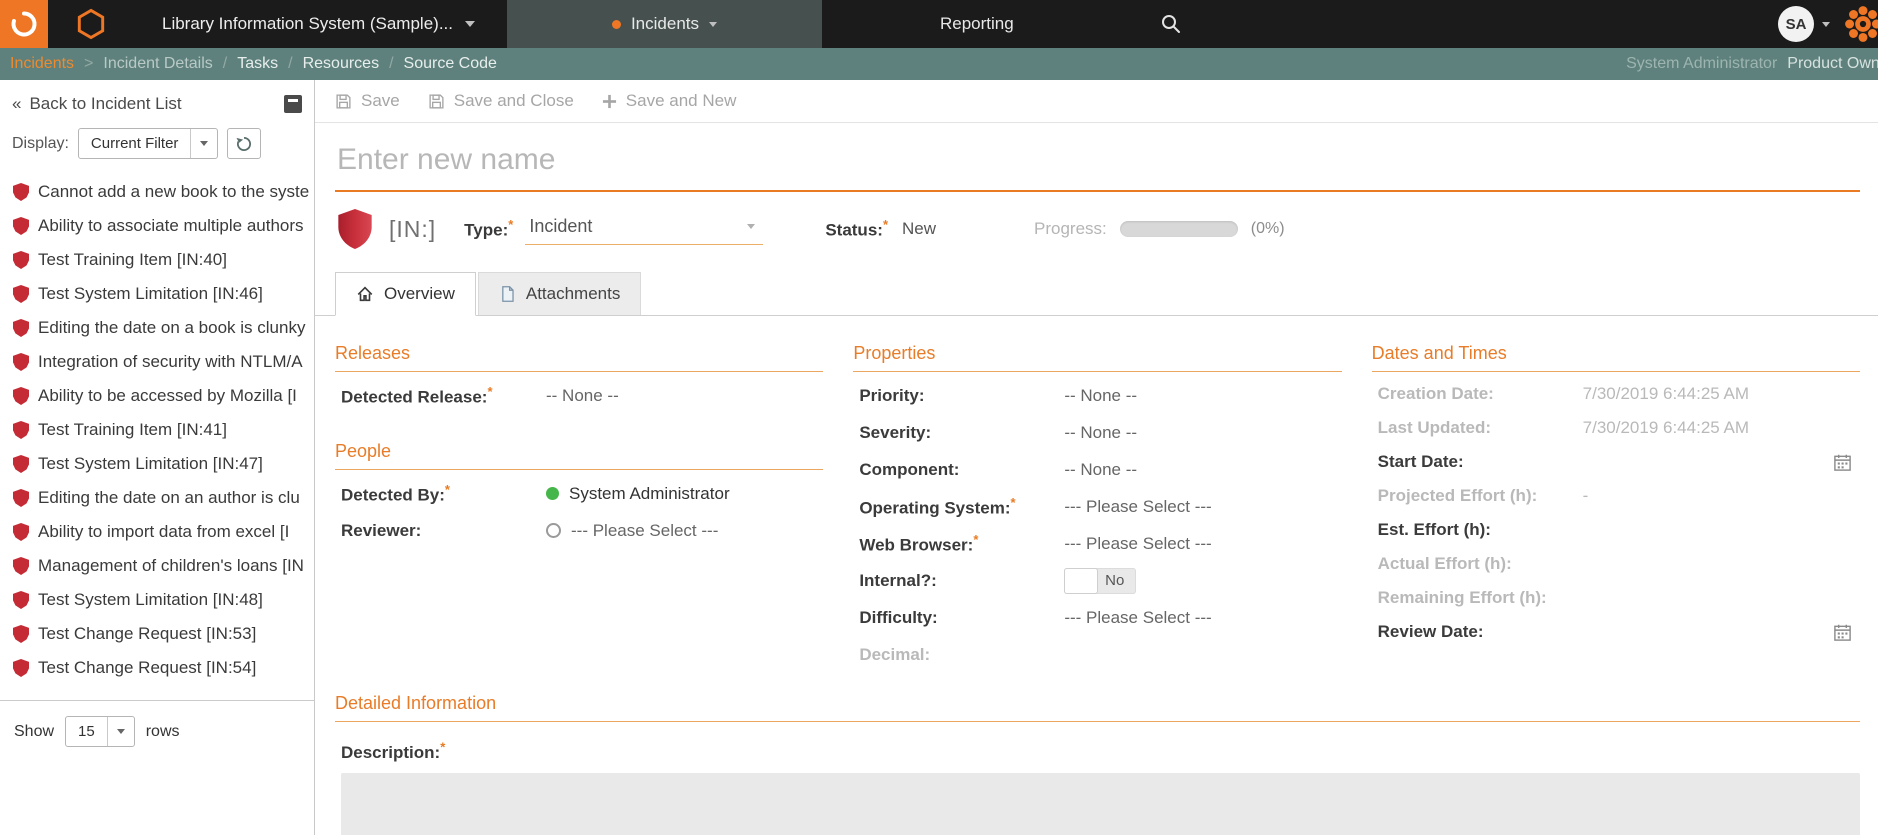 Image resolution: width=1878 pixels, height=835 pixels. What do you see at coordinates (134, 143) in the screenshot?
I see `filter-select-value: Current Filter` at bounding box center [134, 143].